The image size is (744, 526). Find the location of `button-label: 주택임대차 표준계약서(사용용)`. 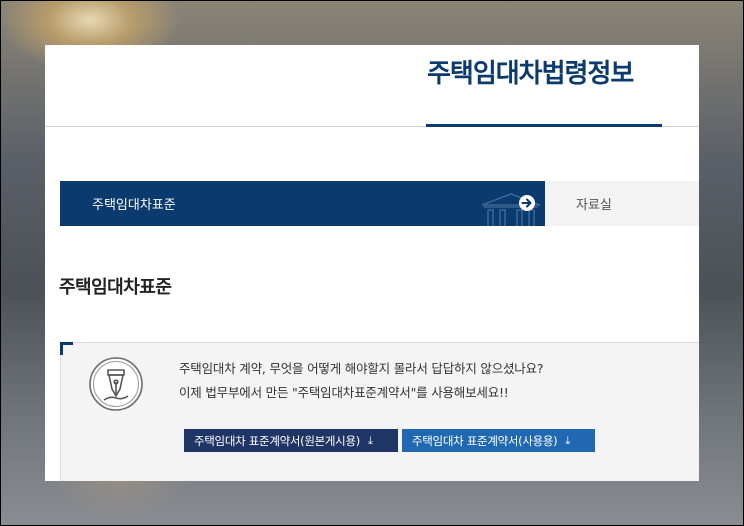

button-label: 주택임대차 표준계약서(사용용) is located at coordinates (485, 440).